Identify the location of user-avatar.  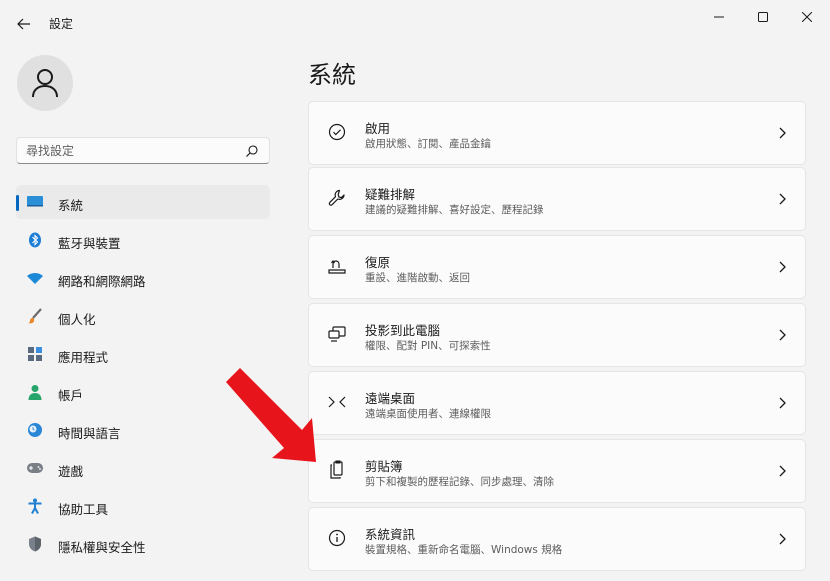
(45, 83).